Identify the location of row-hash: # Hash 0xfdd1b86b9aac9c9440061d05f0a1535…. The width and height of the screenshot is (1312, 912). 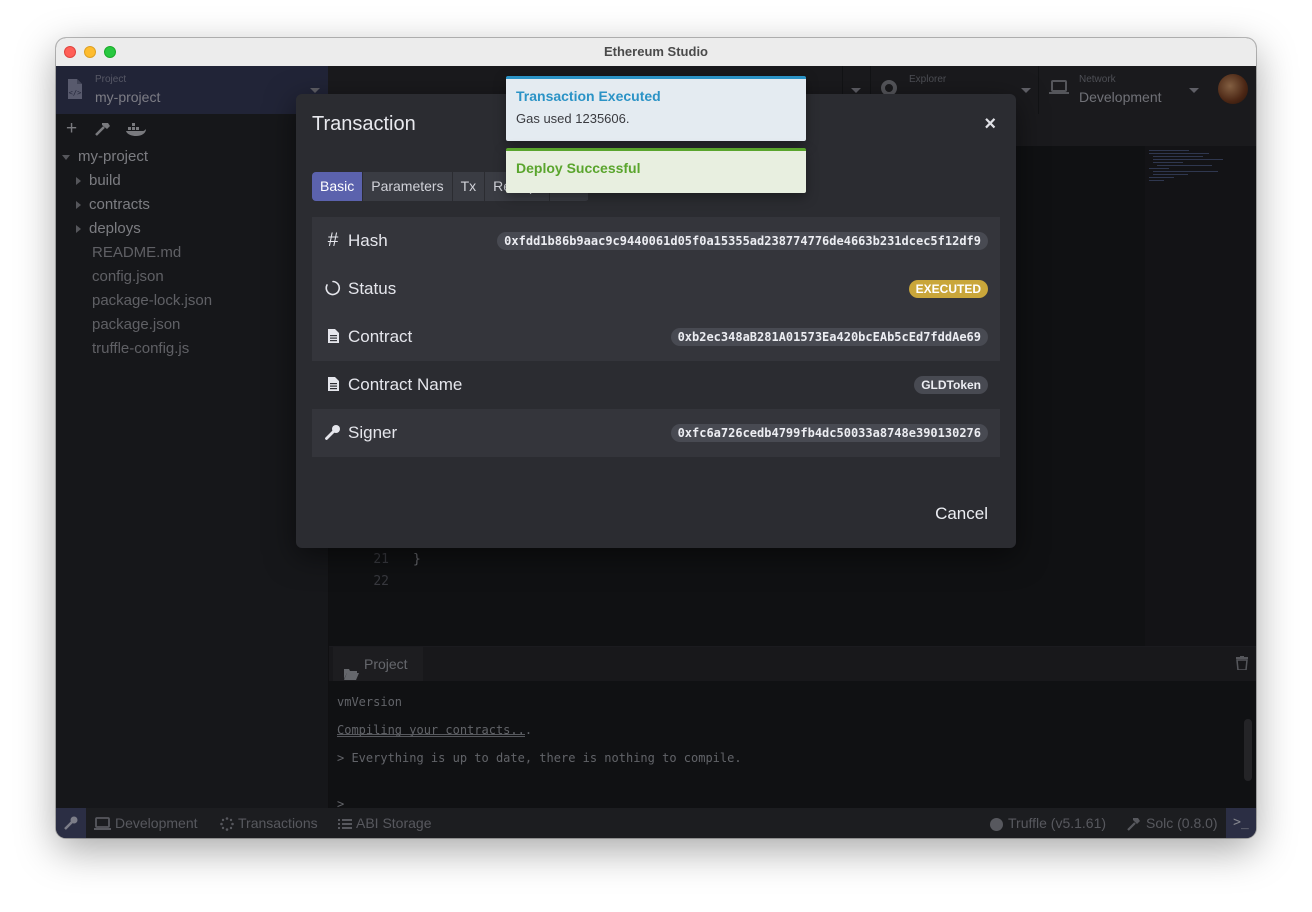
(656, 241).